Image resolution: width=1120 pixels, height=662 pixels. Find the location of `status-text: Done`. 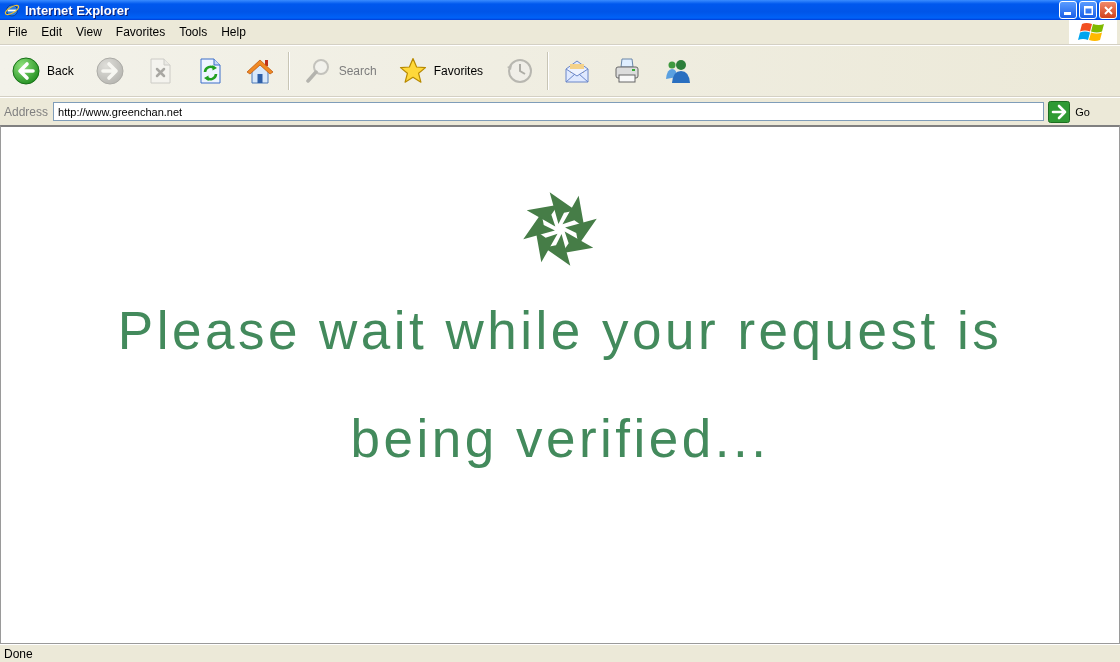

status-text: Done is located at coordinates (18, 653).